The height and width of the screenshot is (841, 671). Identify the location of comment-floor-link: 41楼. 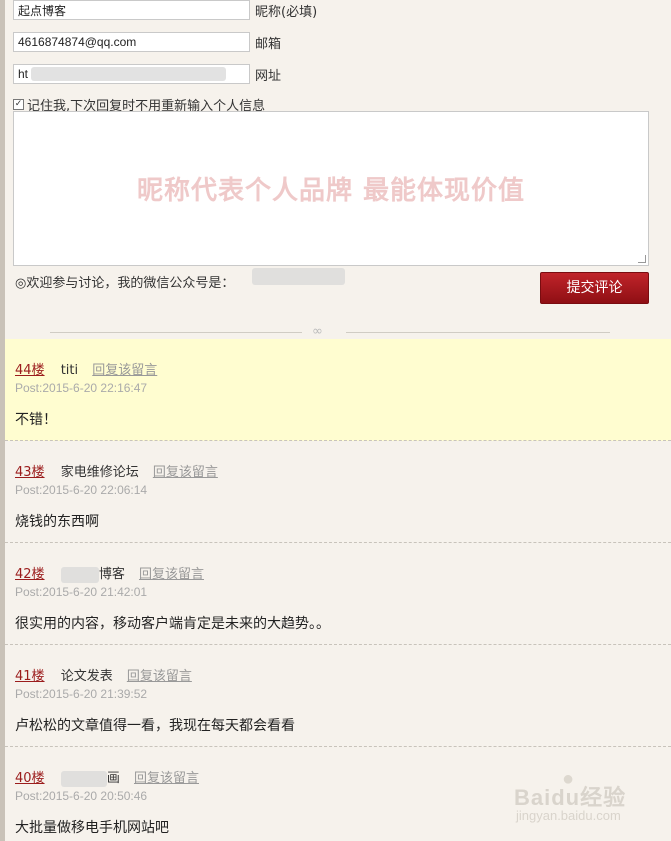
(30, 676).